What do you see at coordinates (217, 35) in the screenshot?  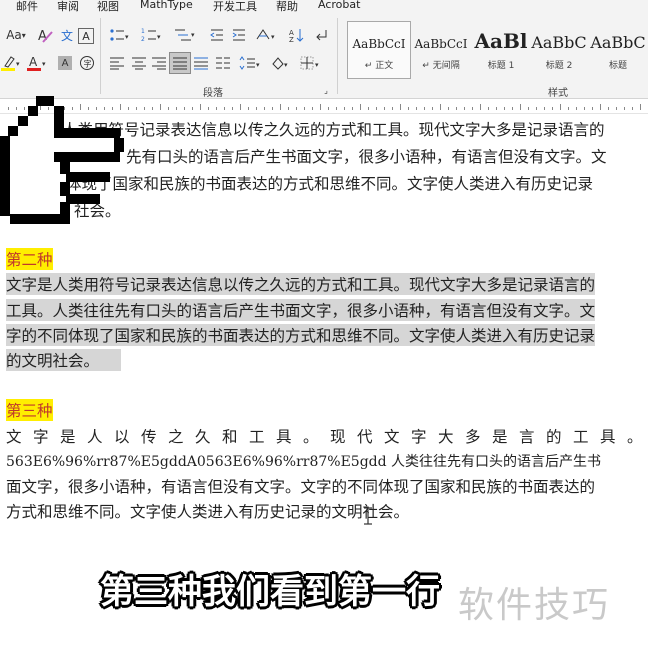 I see `decrease-indent-icon` at bounding box center [217, 35].